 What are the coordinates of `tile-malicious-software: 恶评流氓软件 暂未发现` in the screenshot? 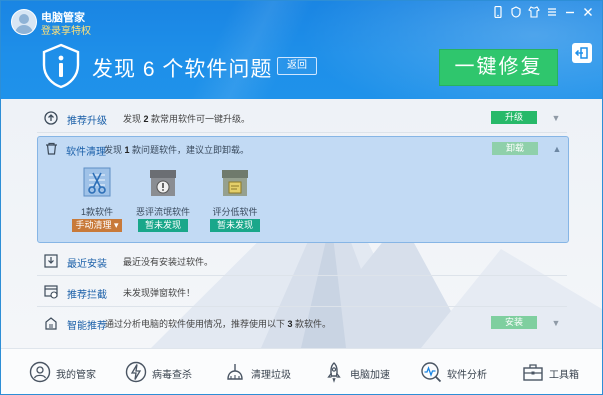 It's located at (163, 199).